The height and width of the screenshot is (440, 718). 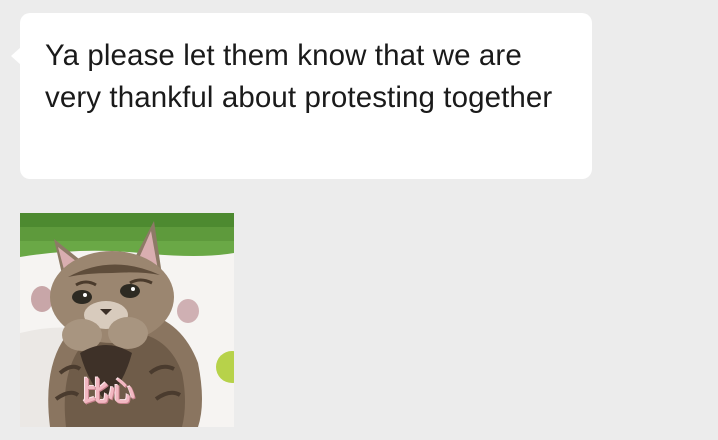 I want to click on bubble-tail, so click(x=16, y=56).